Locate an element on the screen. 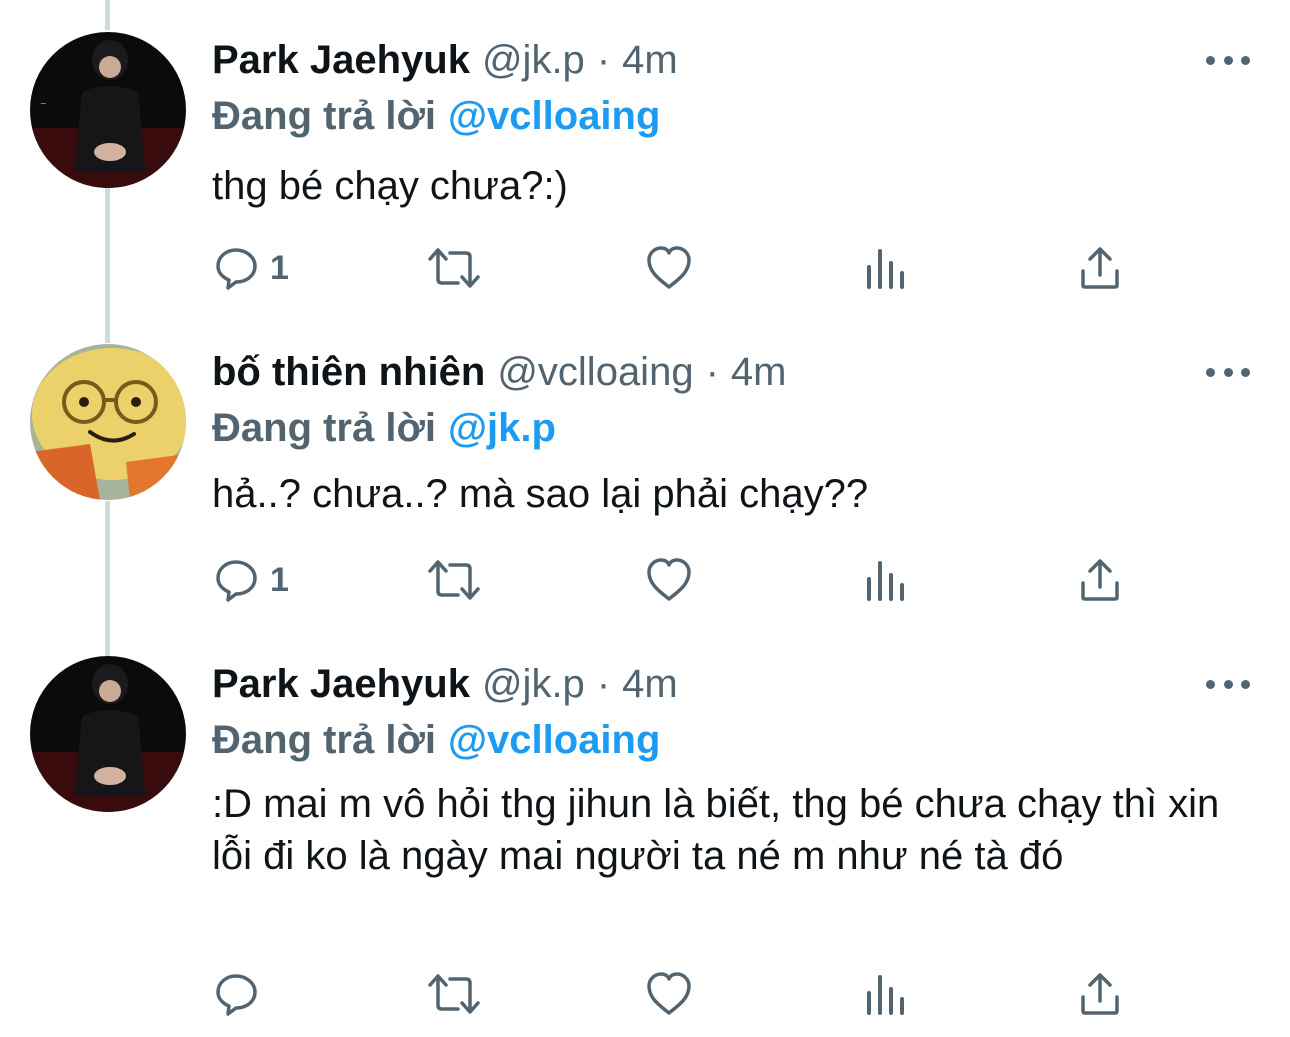  reply-button is located at coordinates (237, 994).